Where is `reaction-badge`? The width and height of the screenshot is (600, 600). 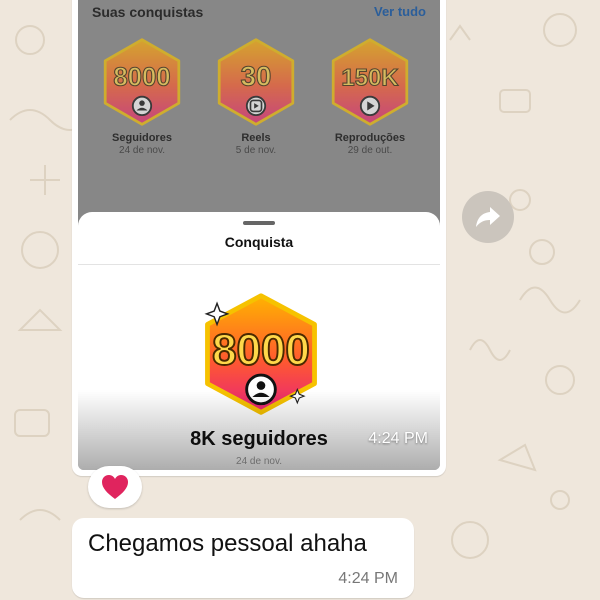 reaction-badge is located at coordinates (115, 487).